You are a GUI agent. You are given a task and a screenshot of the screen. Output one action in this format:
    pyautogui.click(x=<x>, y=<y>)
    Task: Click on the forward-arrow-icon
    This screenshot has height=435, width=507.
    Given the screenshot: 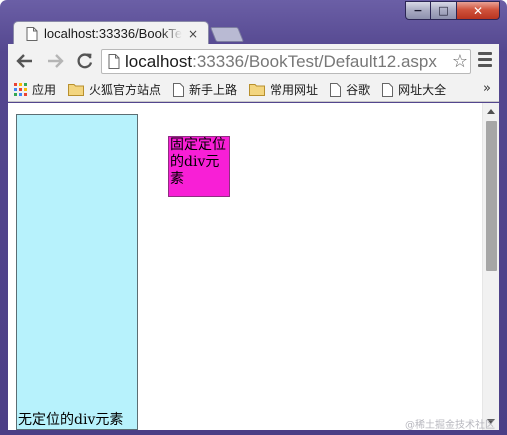 What is the action you would take?
    pyautogui.click(x=56, y=61)
    